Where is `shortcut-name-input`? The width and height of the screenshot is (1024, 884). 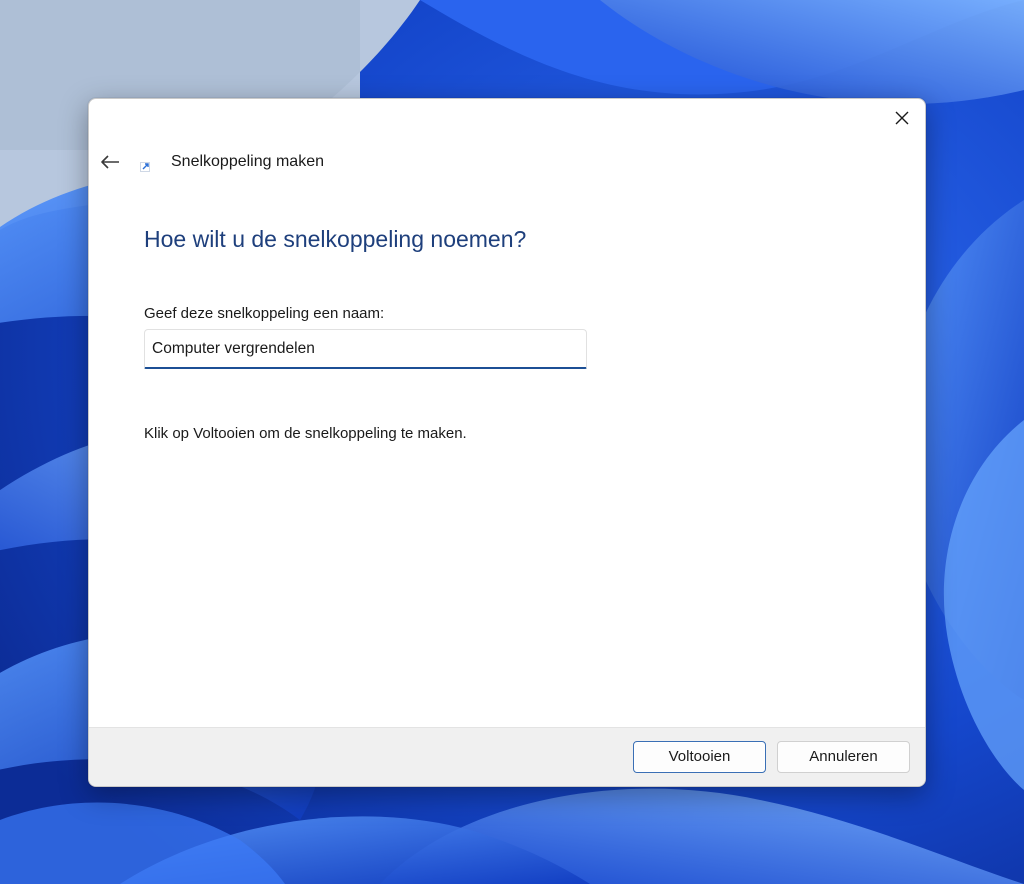
shortcut-name-input is located at coordinates (365, 349).